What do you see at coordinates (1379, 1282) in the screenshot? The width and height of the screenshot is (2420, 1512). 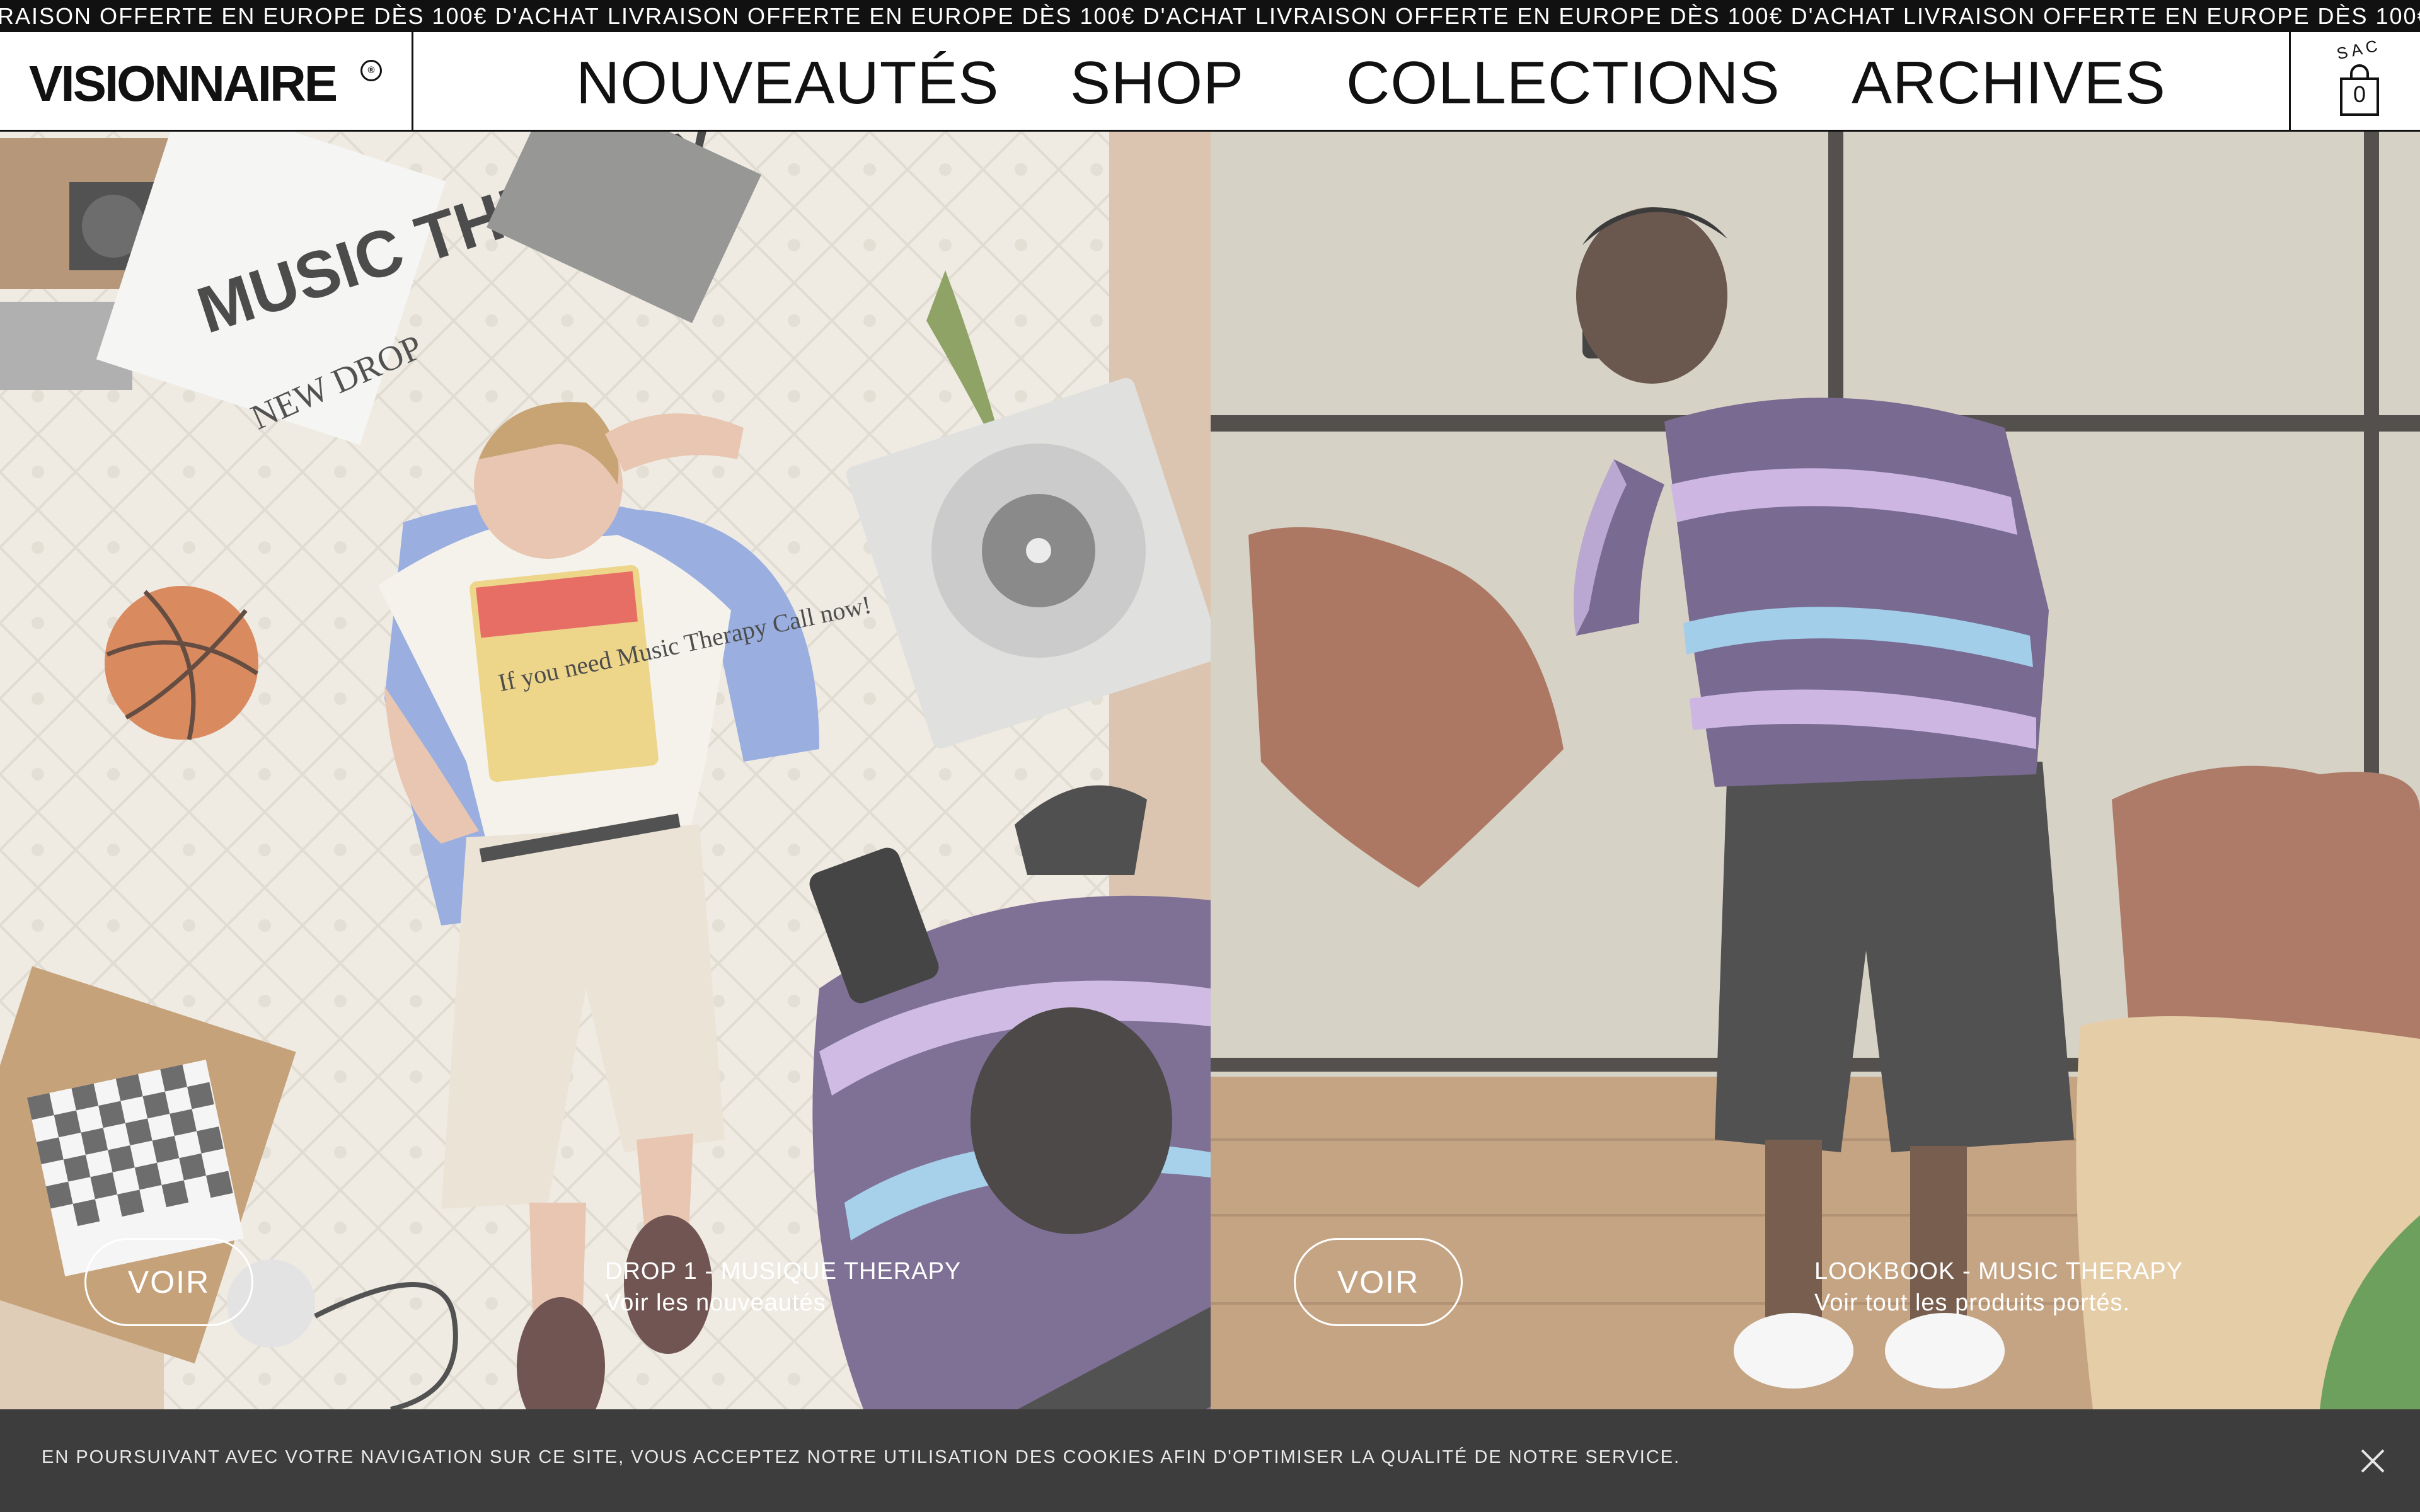 I see `lookbook-voir-button: VOIR` at bounding box center [1379, 1282].